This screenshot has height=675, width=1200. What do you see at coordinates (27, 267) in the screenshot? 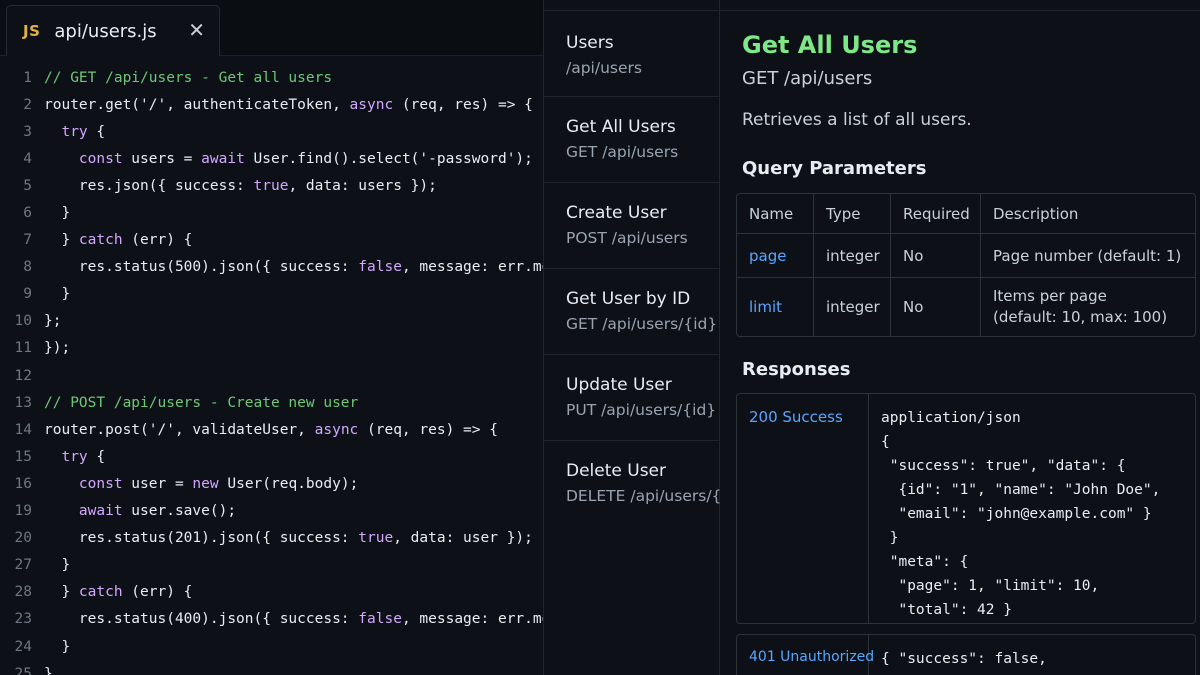
I see `line-number: 8` at bounding box center [27, 267].